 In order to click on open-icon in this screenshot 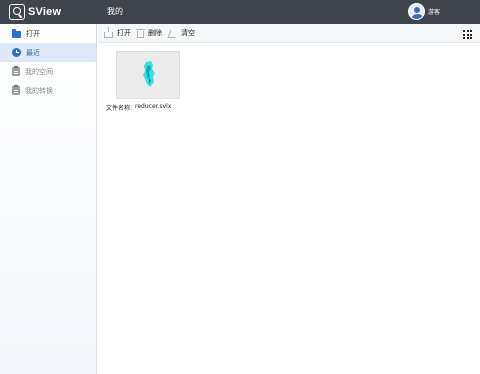, I will do `click(108, 32)`.